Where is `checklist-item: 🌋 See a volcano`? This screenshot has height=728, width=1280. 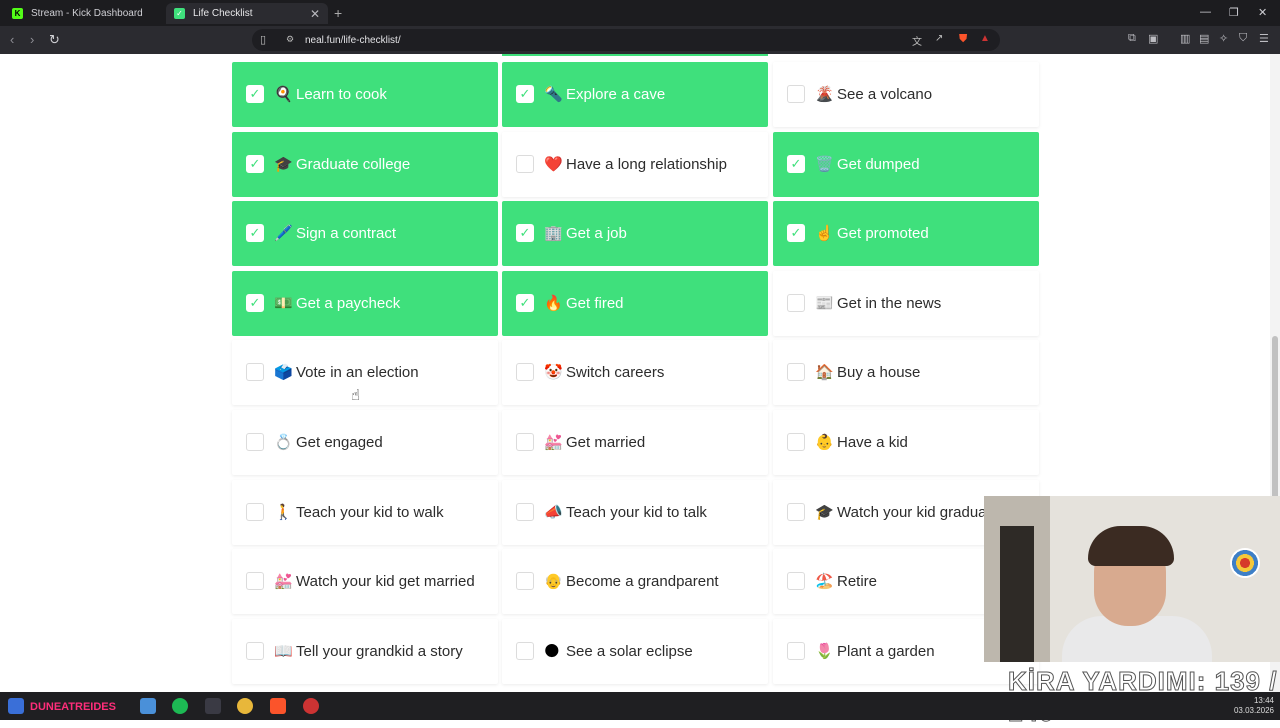 checklist-item: 🌋 See a volcano is located at coordinates (906, 94).